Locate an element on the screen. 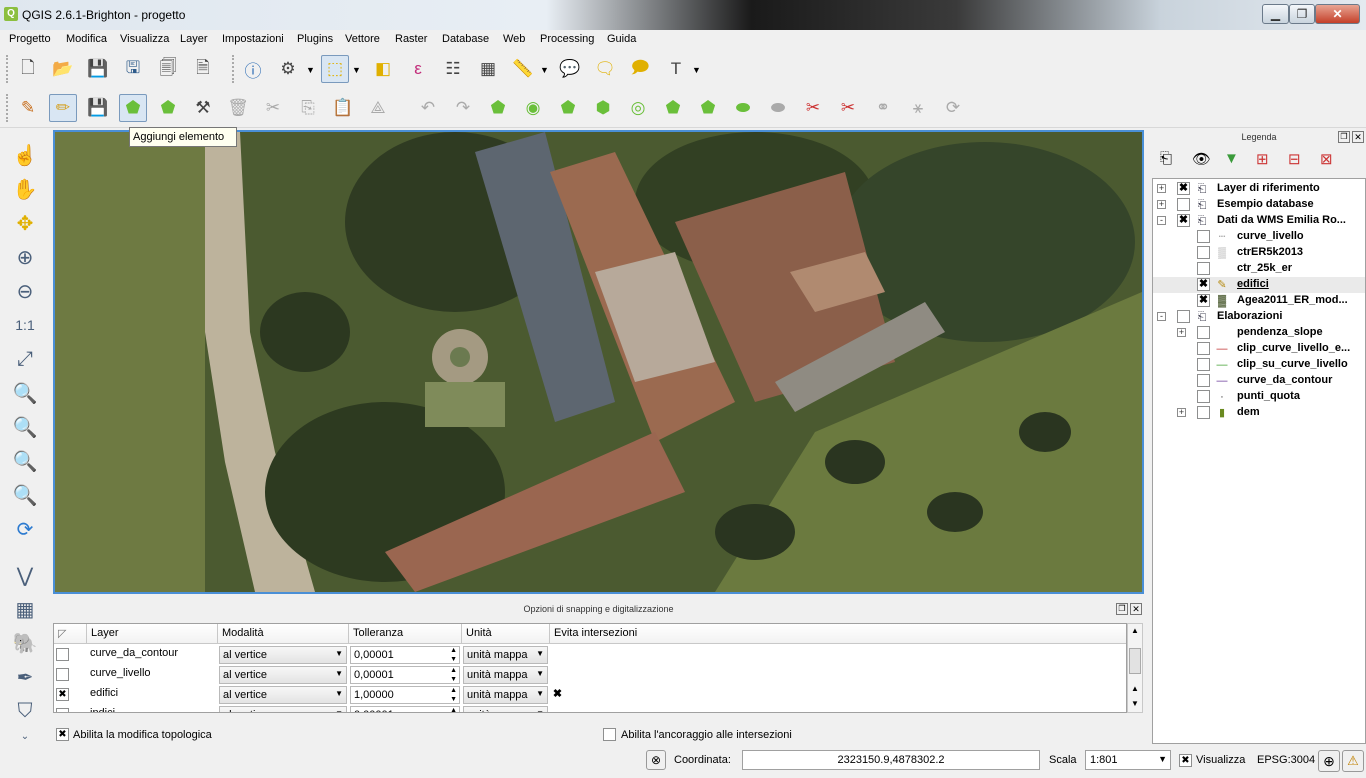 This screenshot has width=1366, height=778. add-postgis-layer-icon: 🐘 is located at coordinates (25, 643).